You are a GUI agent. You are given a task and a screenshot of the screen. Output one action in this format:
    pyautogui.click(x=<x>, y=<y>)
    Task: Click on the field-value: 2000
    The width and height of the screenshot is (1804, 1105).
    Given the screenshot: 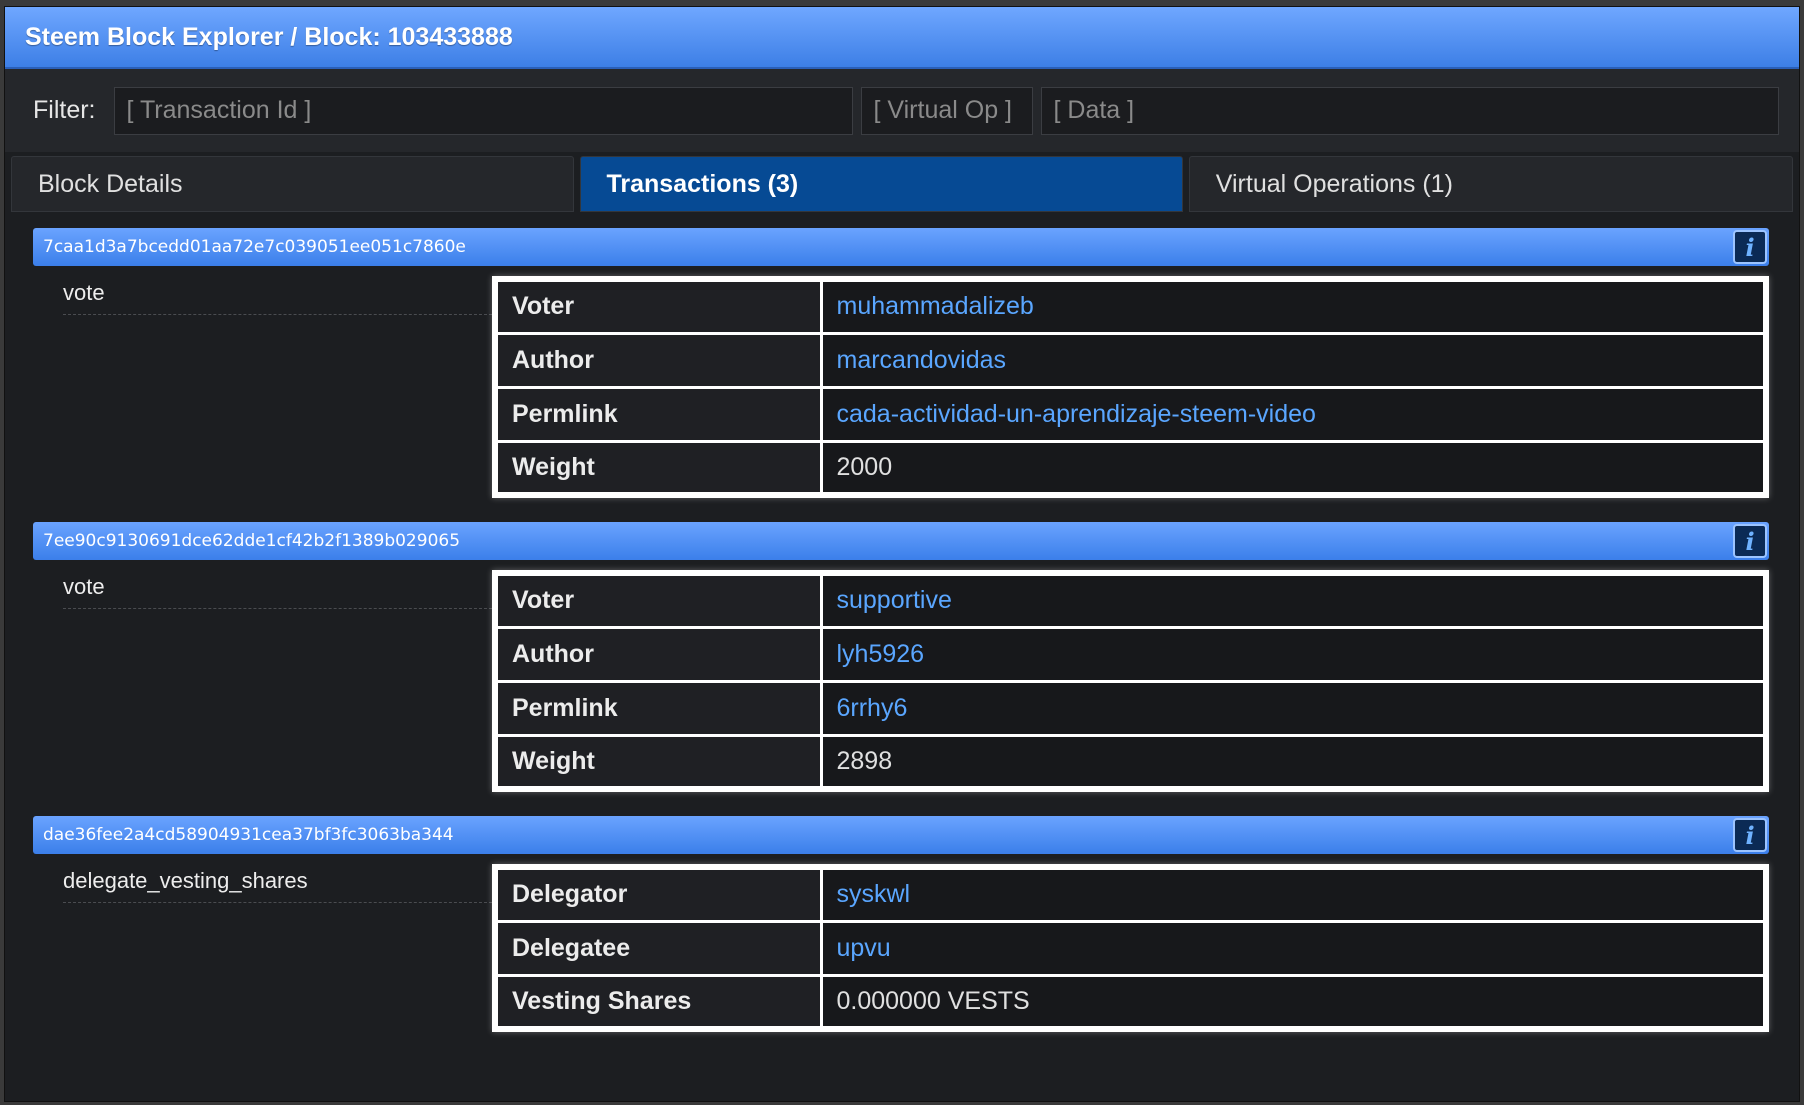 What is the action you would take?
    pyautogui.click(x=1293, y=468)
    